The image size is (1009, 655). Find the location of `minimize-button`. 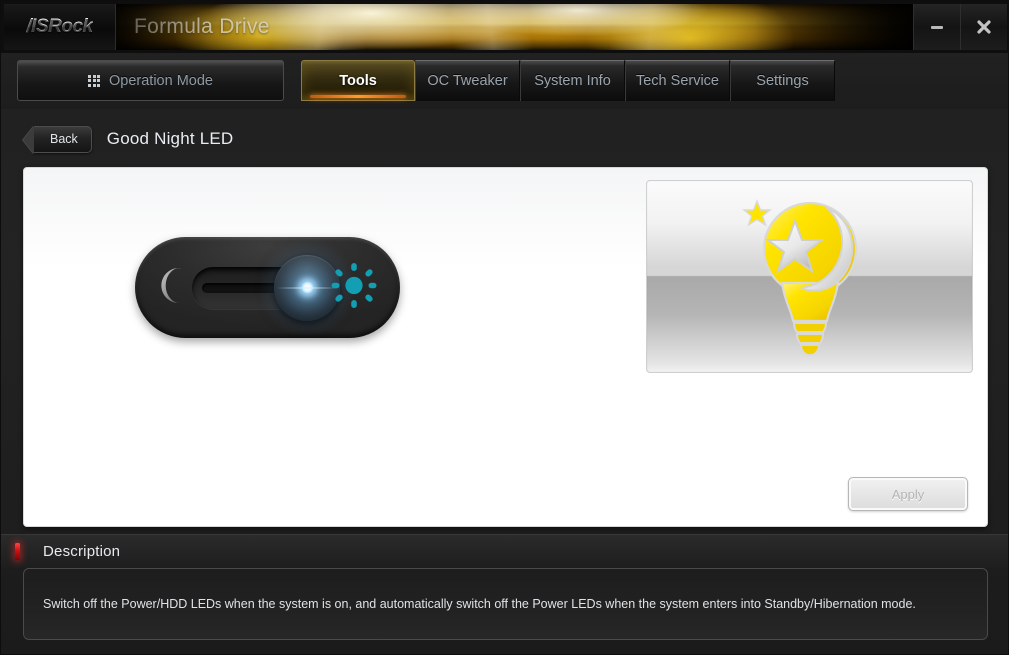

minimize-button is located at coordinates (936, 27).